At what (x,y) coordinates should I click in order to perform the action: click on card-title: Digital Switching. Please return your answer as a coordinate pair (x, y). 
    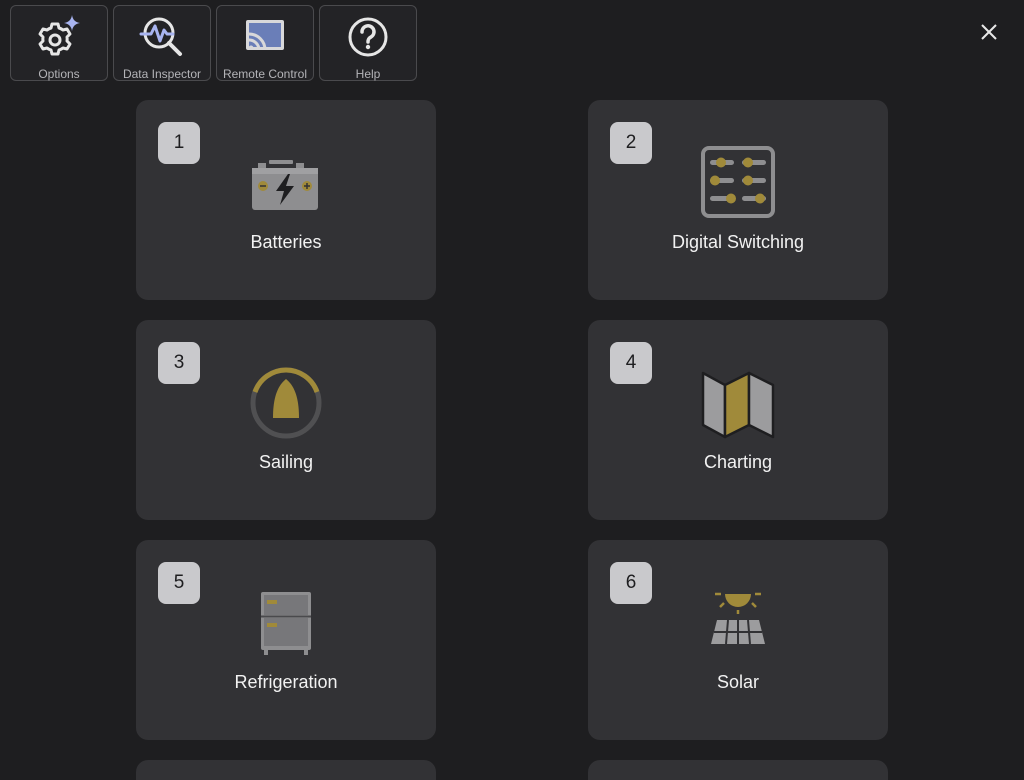
    Looking at the image, I should click on (738, 242).